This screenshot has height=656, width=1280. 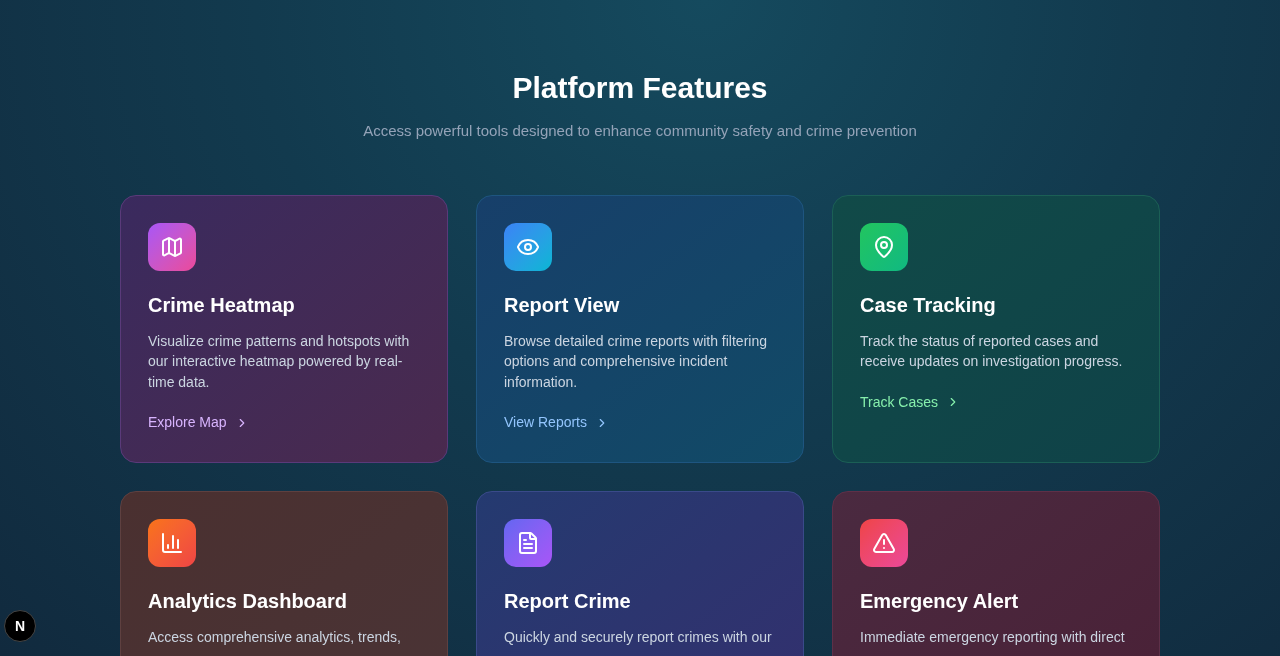 I want to click on card-description: Track the status of reported cases and receive updates on investigation progress., so click(x=992, y=351).